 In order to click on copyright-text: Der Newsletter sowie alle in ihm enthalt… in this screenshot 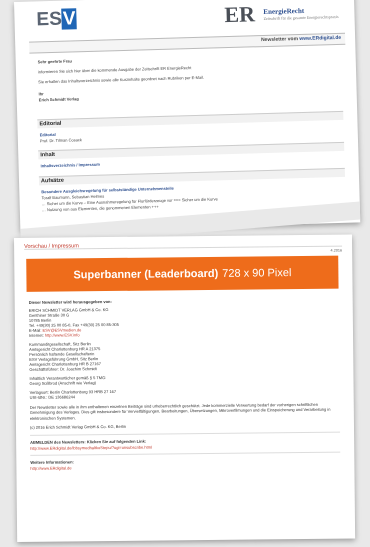, I will do `click(180, 411)`.